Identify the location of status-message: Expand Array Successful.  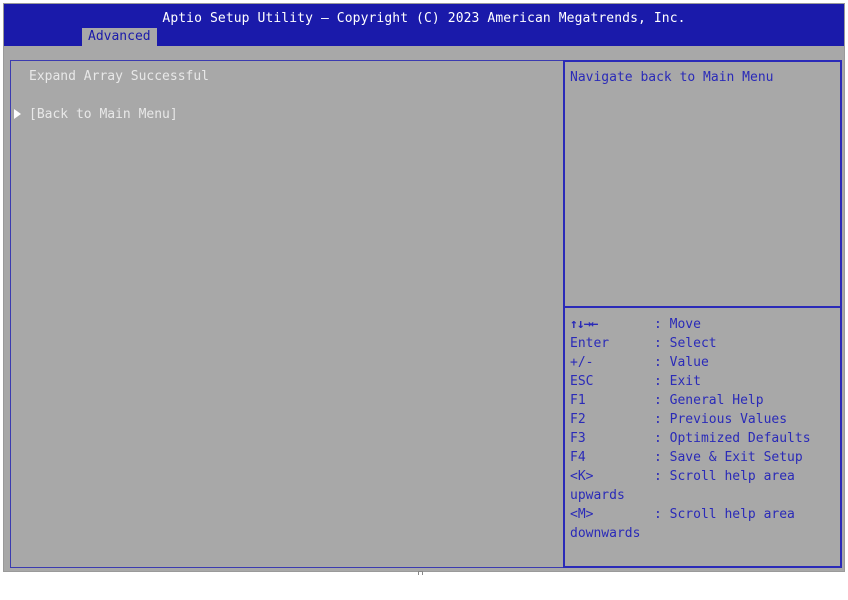
(119, 76).